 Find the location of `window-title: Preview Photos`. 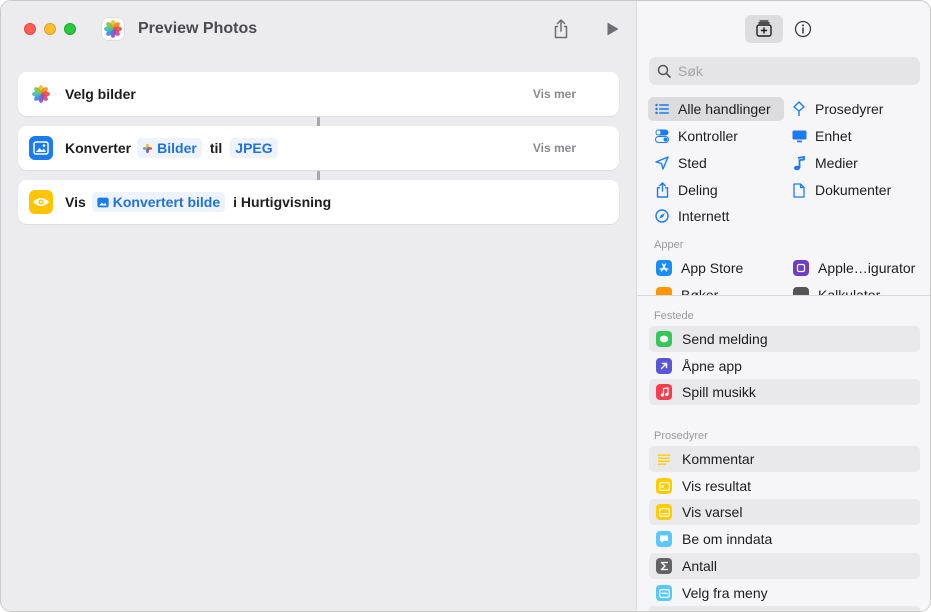

window-title: Preview Photos is located at coordinates (198, 28).